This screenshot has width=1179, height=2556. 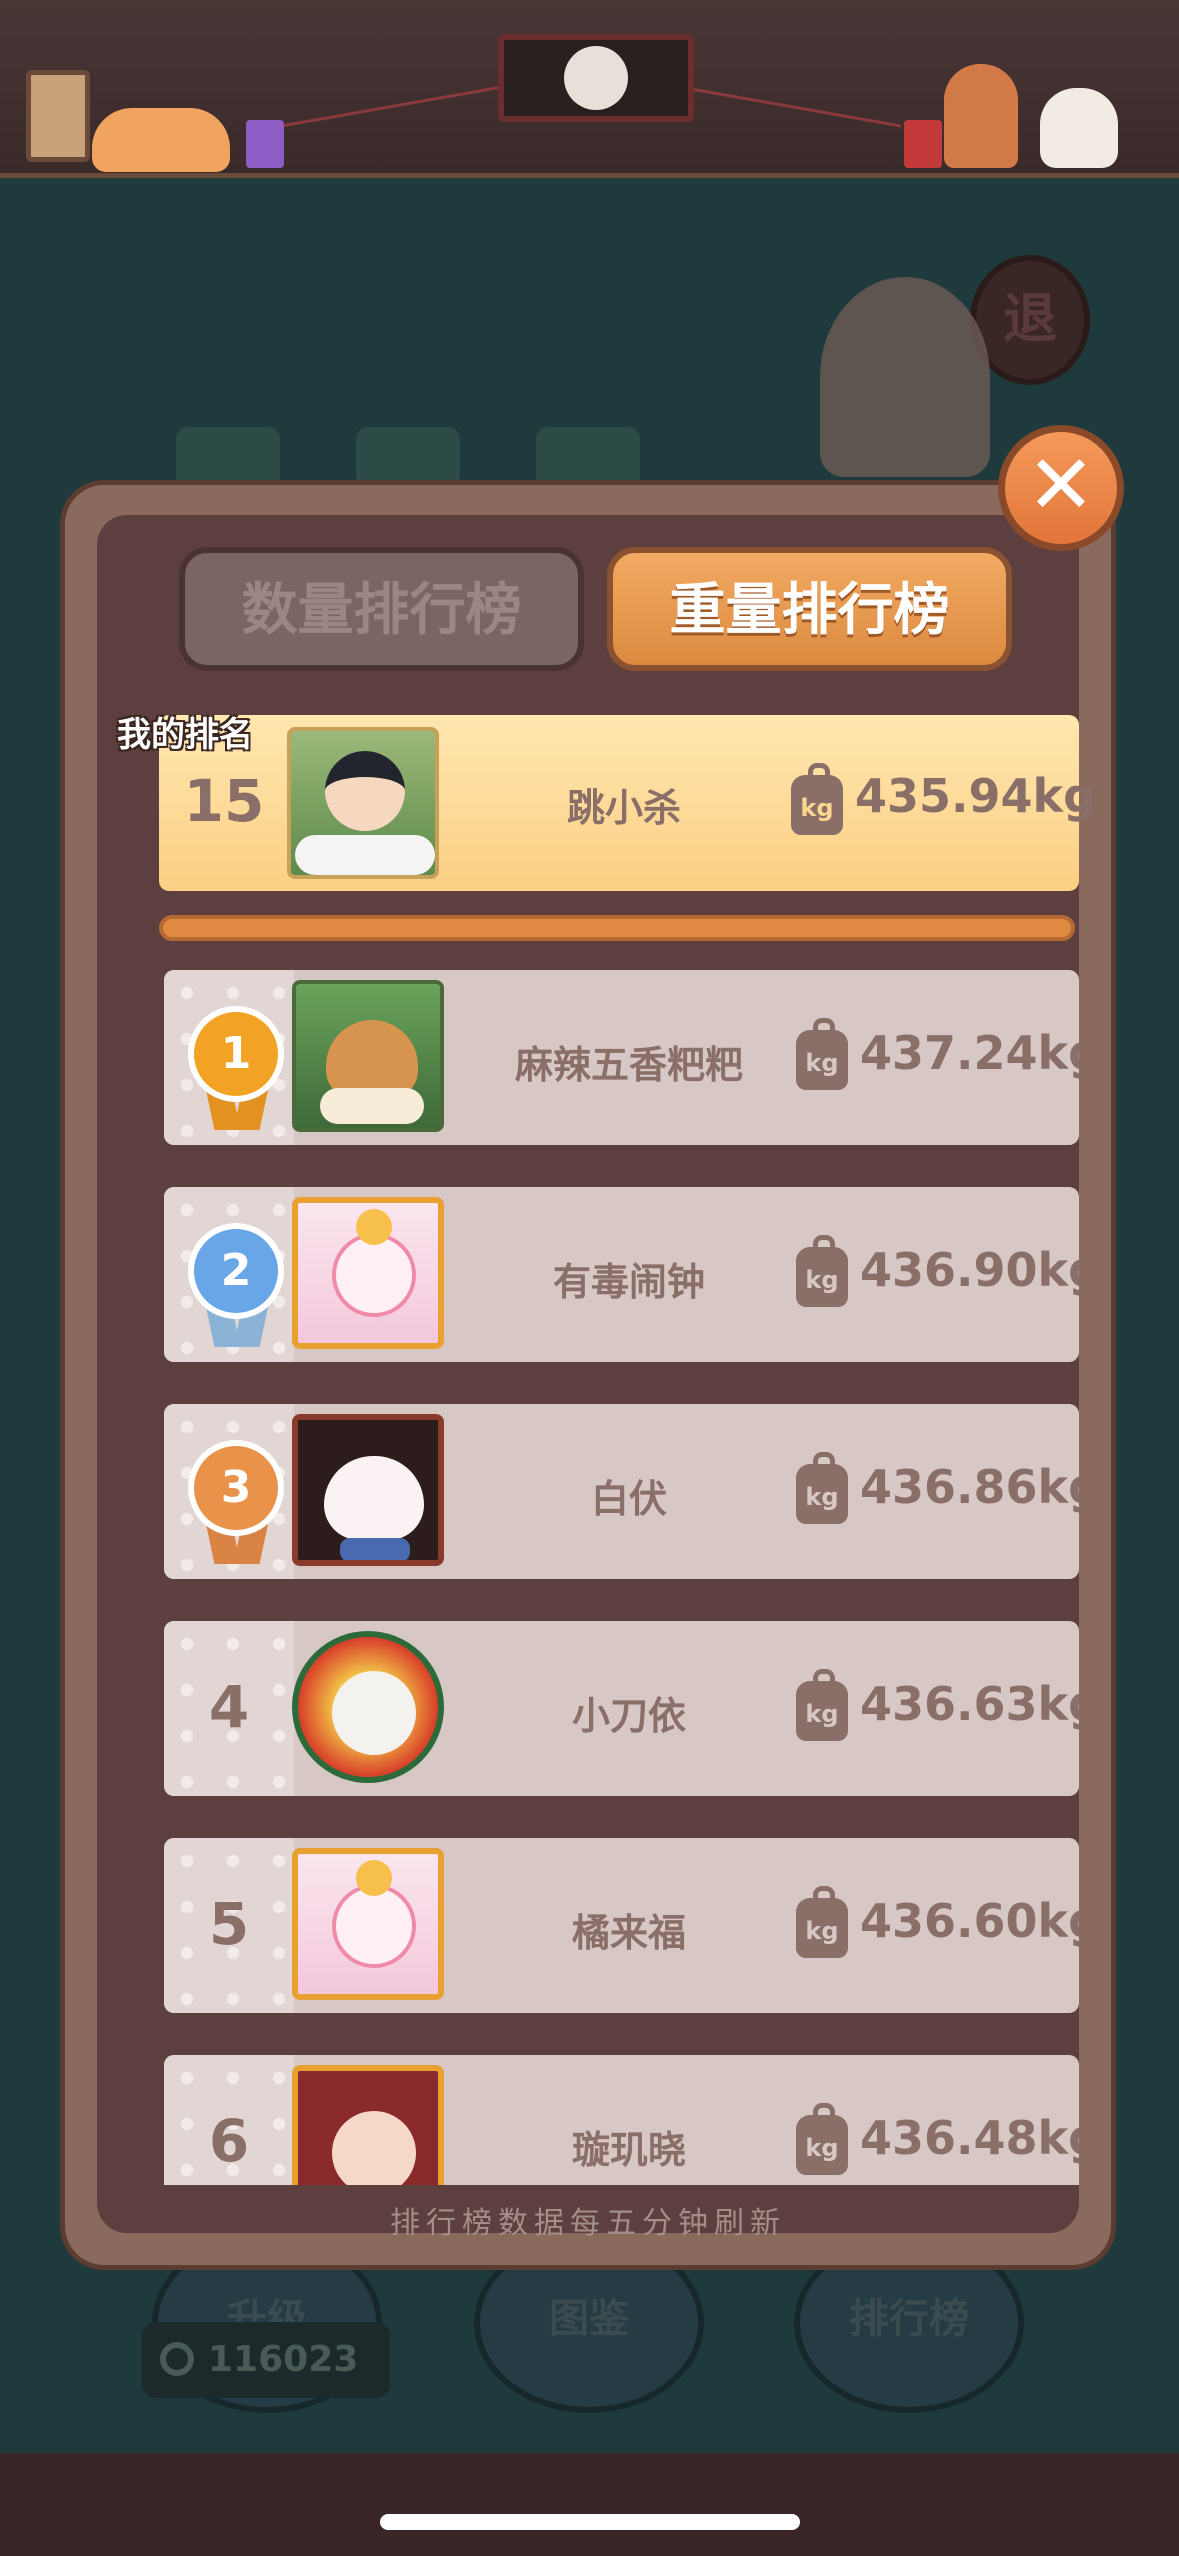 What do you see at coordinates (923, 144) in the screenshot?
I see `lantern-red-icon` at bounding box center [923, 144].